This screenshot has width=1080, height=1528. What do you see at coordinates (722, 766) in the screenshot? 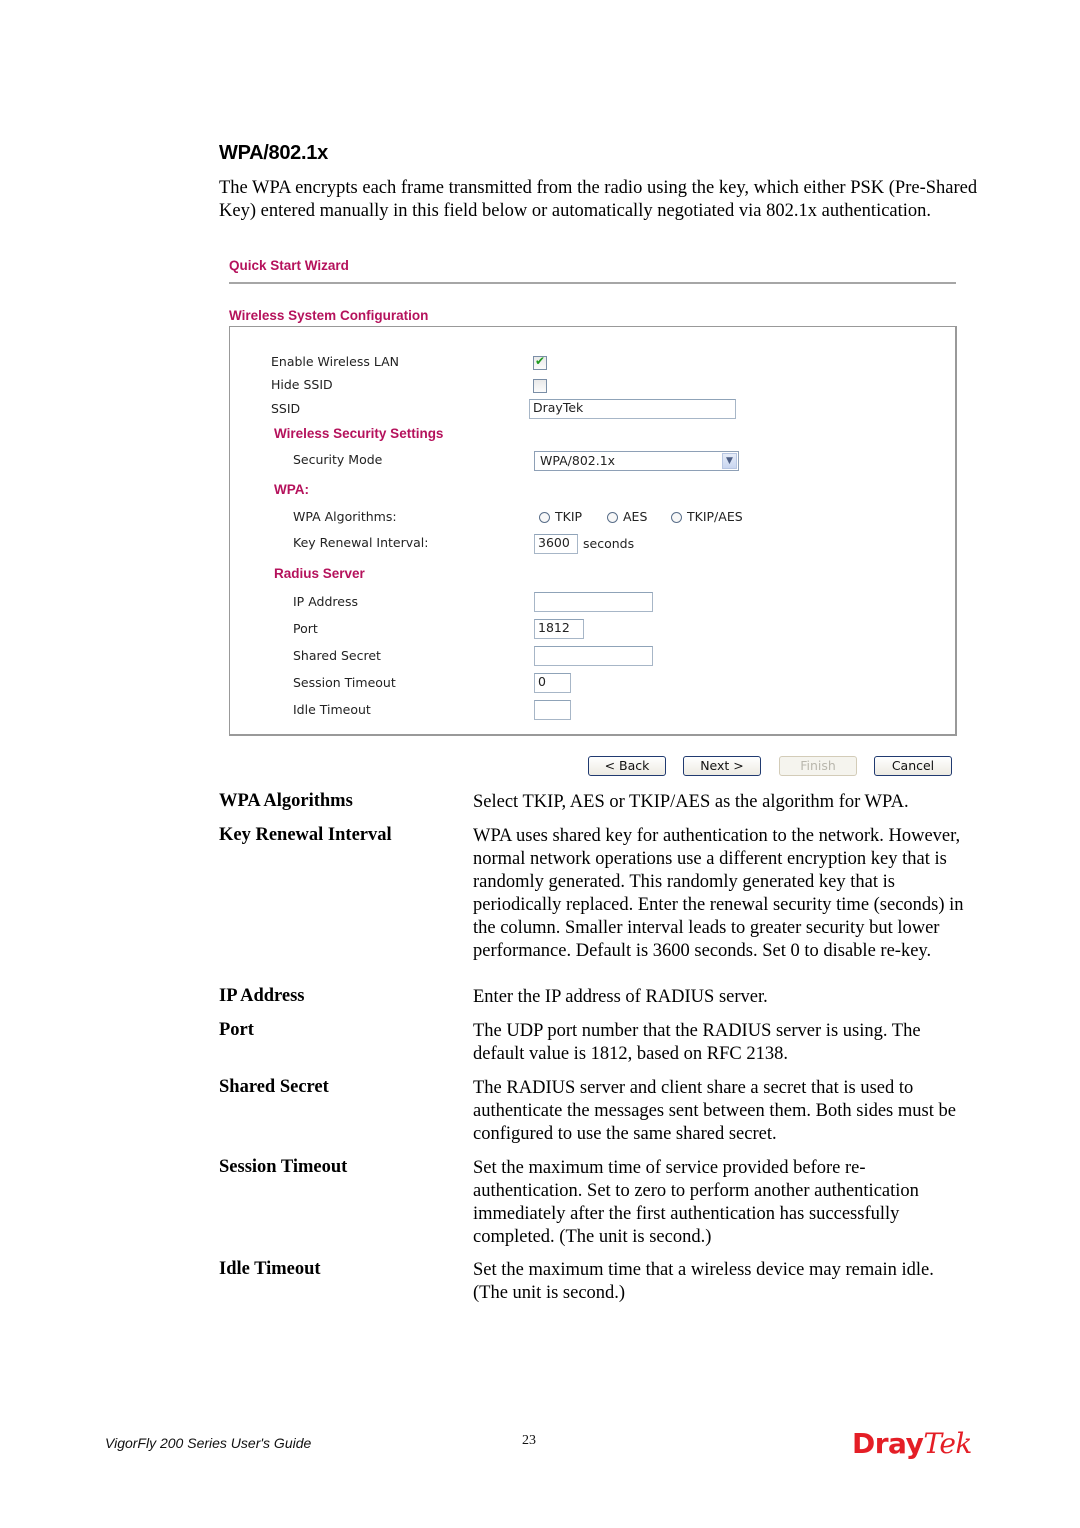
I see `next-button: Next >` at bounding box center [722, 766].